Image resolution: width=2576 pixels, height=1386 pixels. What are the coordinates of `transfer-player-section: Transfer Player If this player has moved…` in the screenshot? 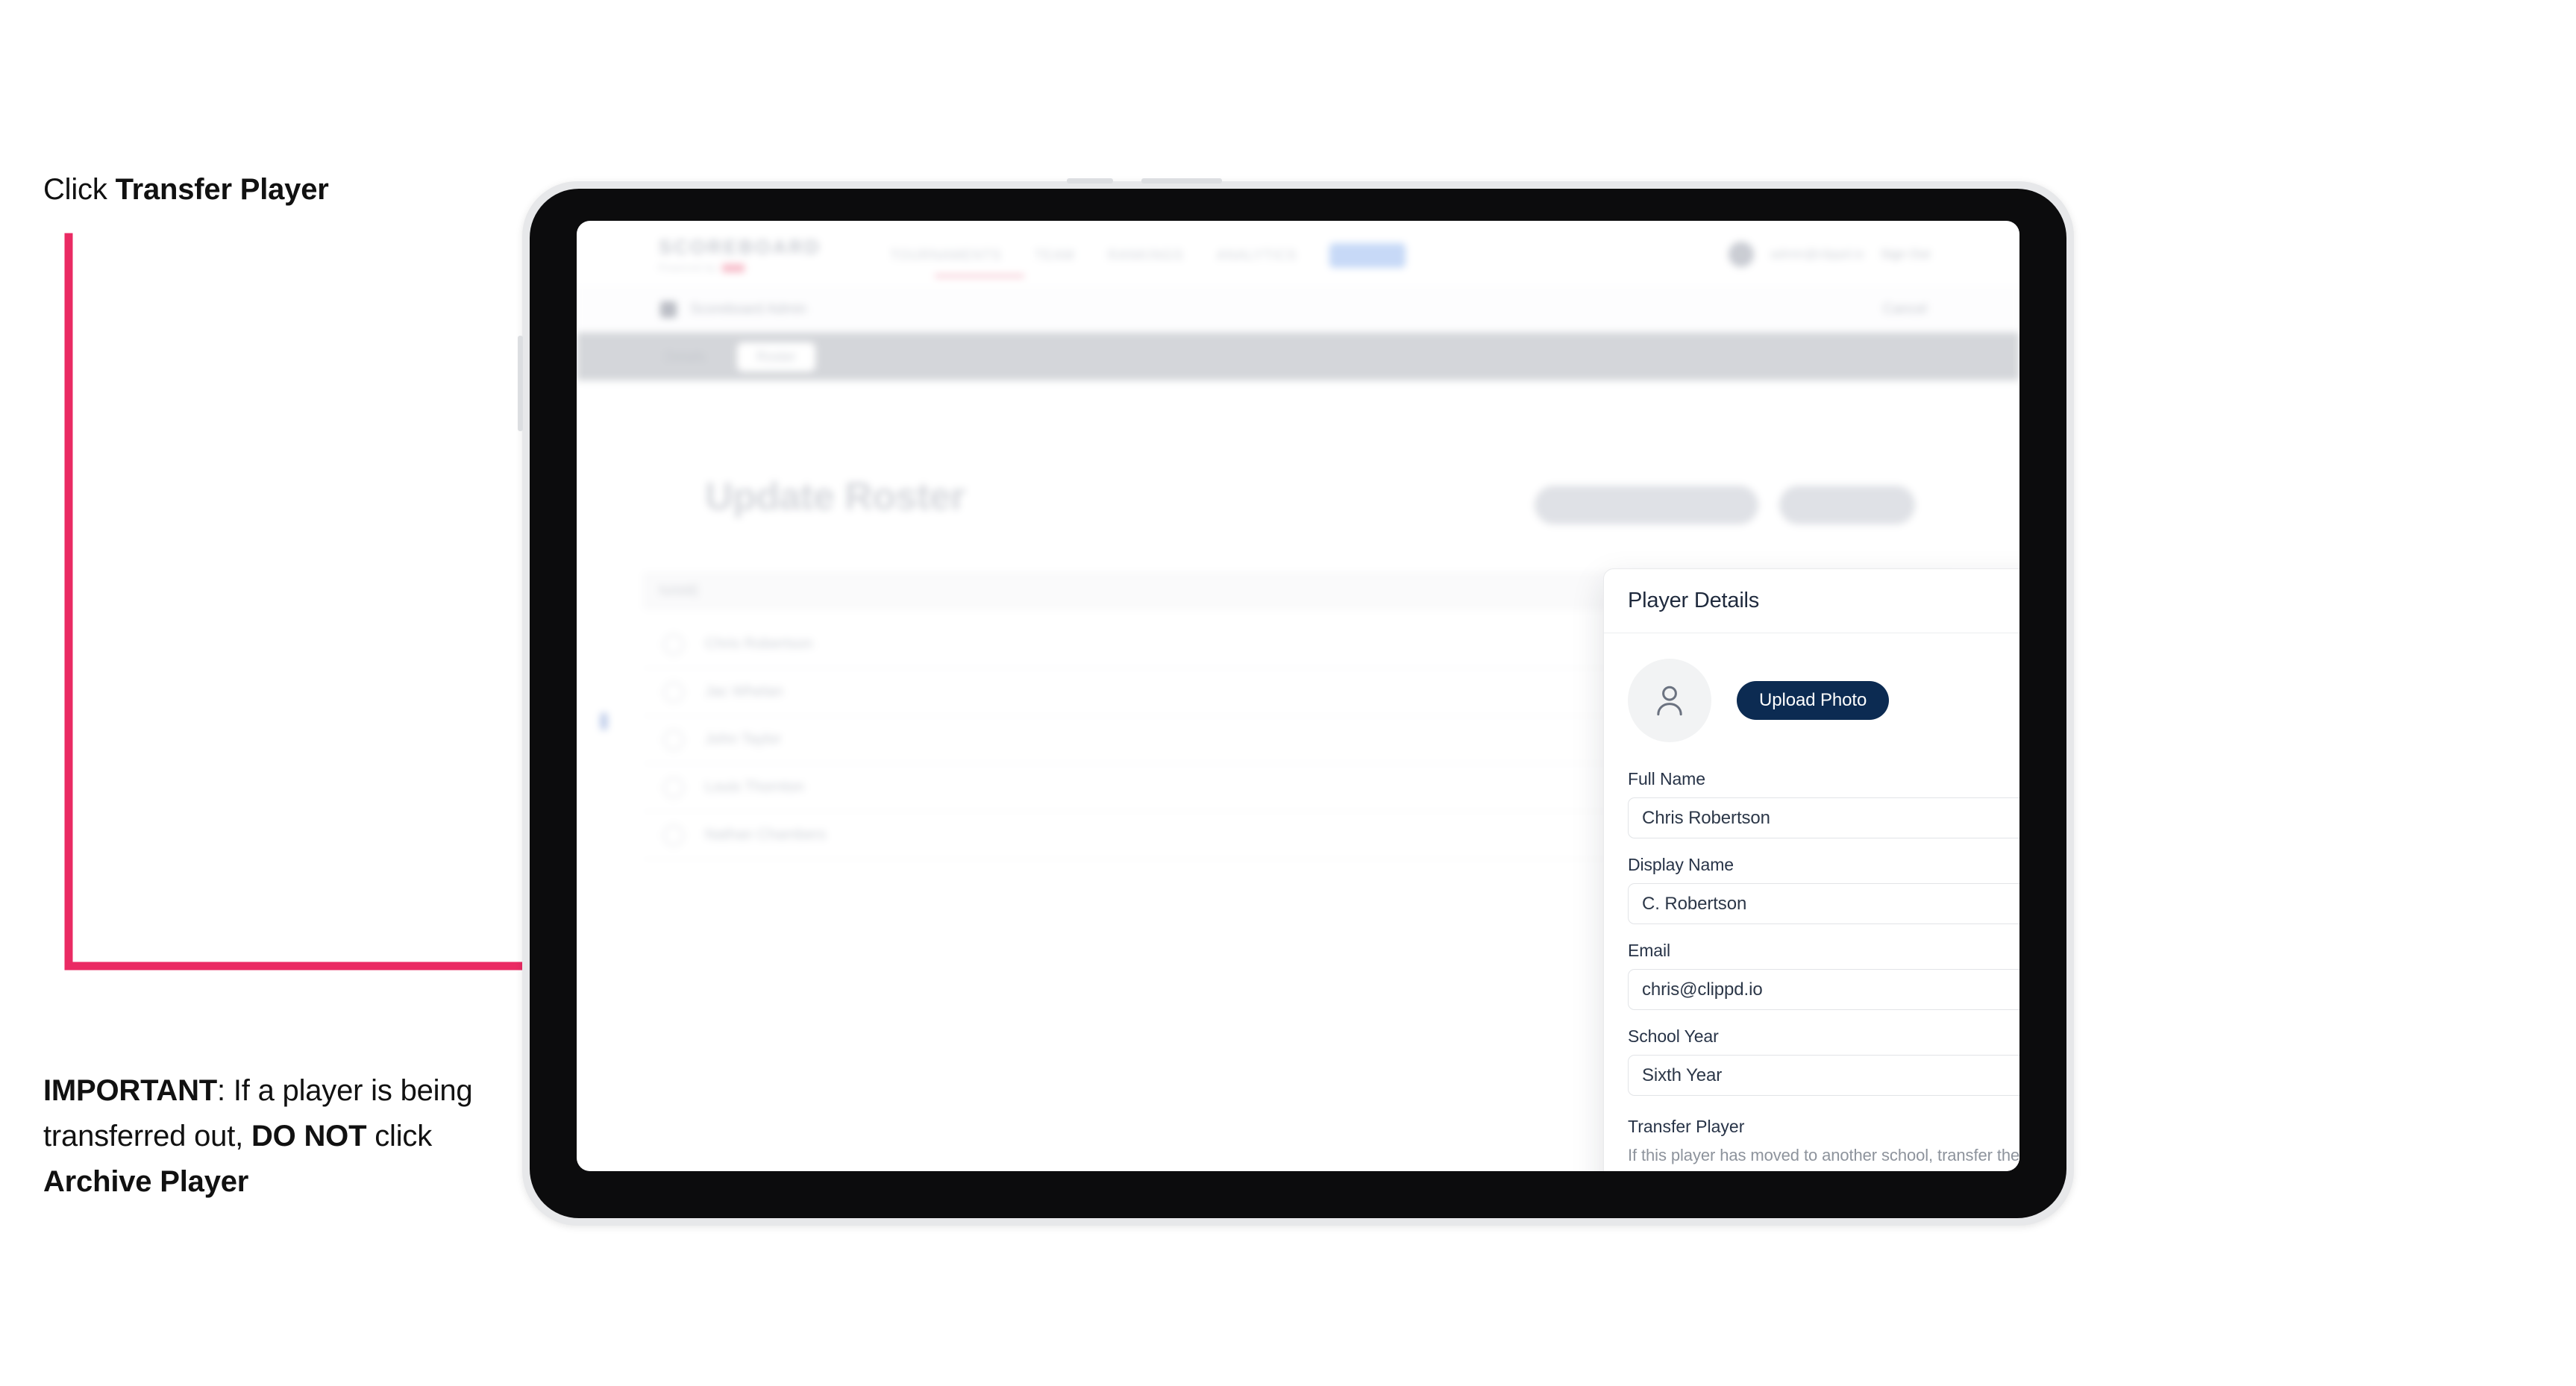 It's located at (1824, 1144).